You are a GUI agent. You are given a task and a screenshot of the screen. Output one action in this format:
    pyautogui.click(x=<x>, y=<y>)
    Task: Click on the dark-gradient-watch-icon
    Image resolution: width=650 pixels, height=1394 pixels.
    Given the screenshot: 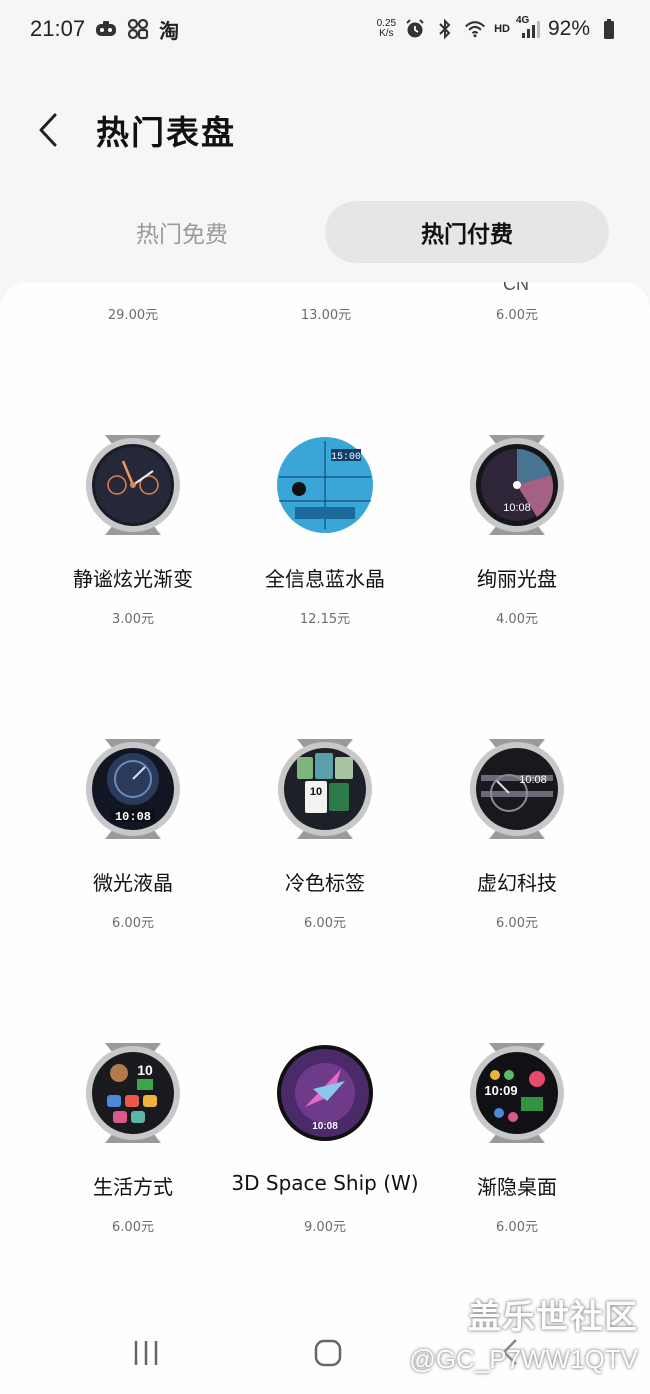 What is the action you would take?
    pyautogui.click(x=133, y=485)
    